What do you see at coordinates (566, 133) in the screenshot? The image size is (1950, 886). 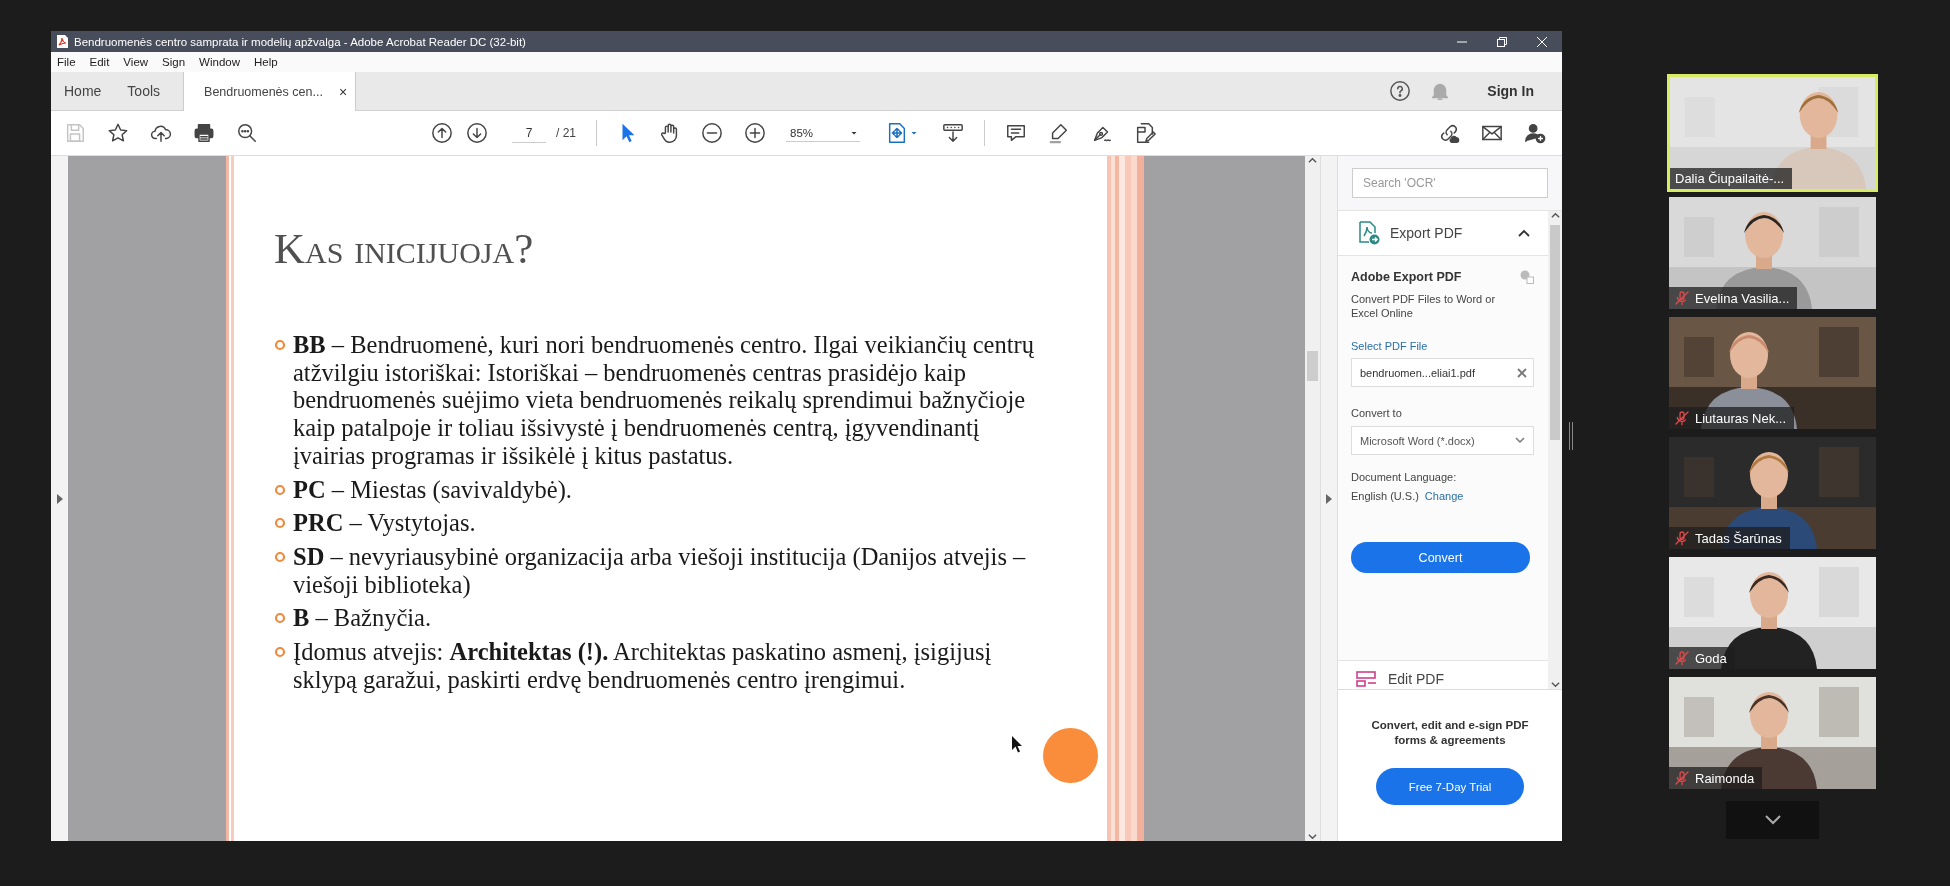 I see `page-total: / 21` at bounding box center [566, 133].